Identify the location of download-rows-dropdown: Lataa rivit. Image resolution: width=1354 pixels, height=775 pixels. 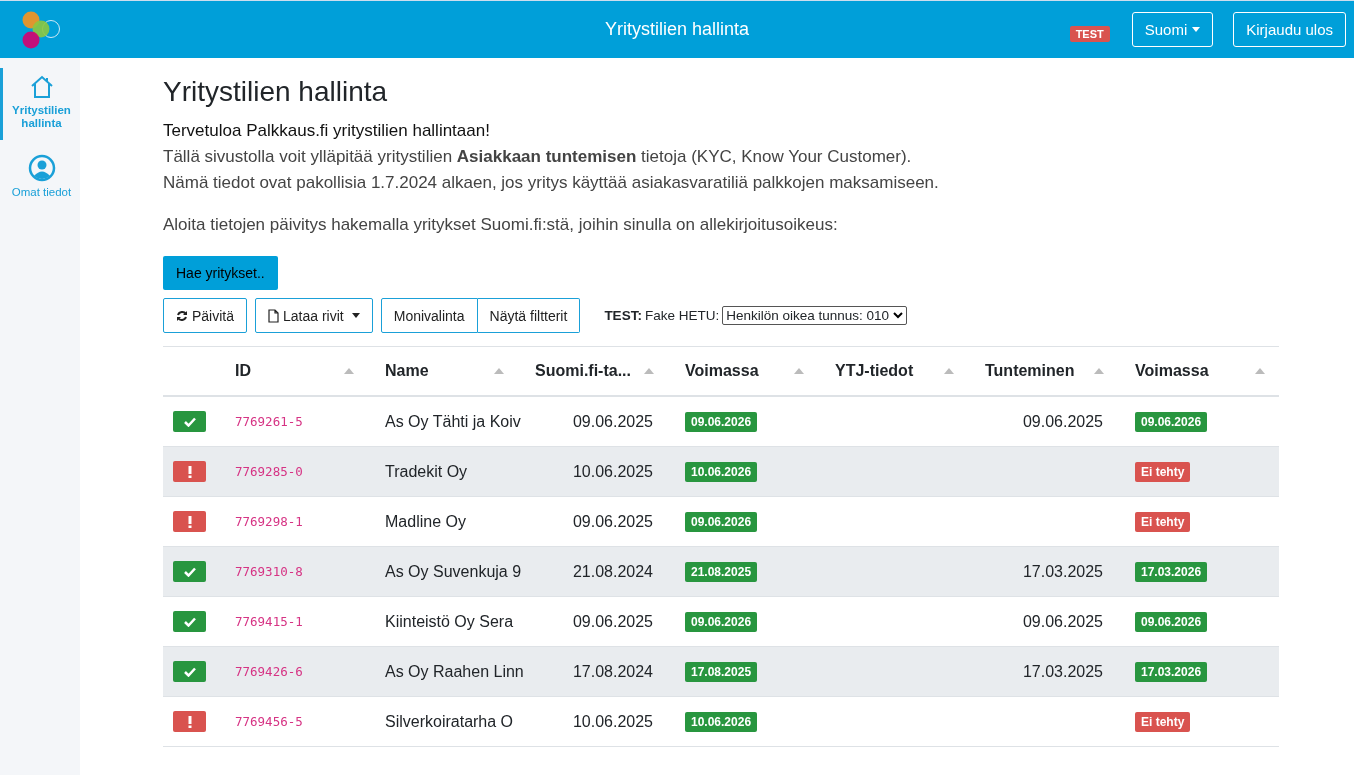
(314, 315).